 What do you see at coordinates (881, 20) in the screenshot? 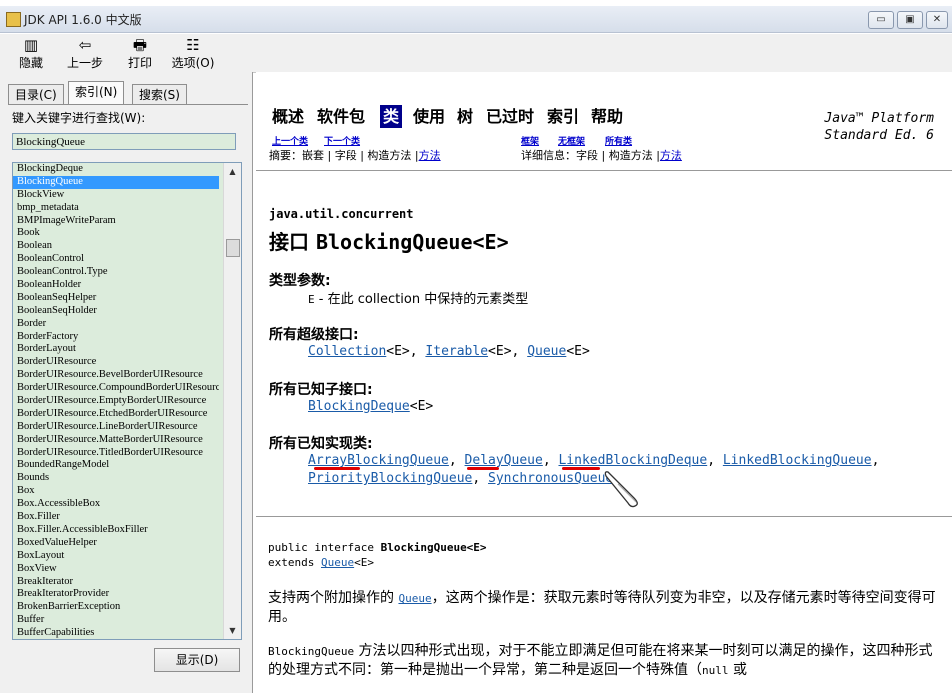
I see `minimize-button: ▭` at bounding box center [881, 20].